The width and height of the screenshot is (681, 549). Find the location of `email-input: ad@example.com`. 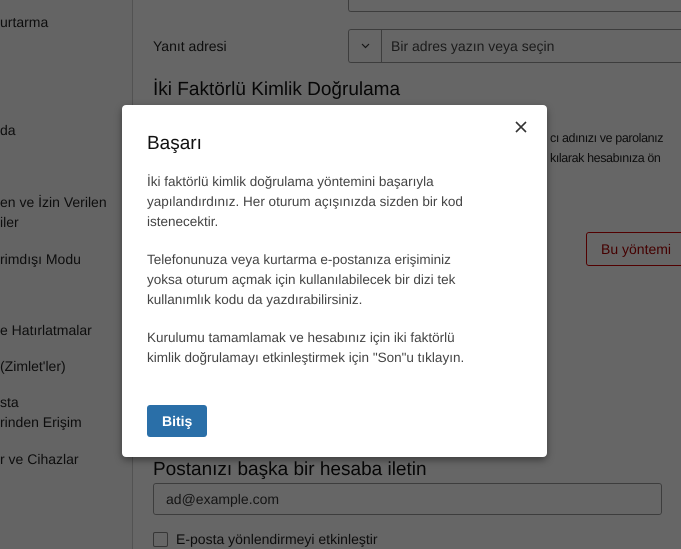

email-input: ad@example.com is located at coordinates (407, 499).